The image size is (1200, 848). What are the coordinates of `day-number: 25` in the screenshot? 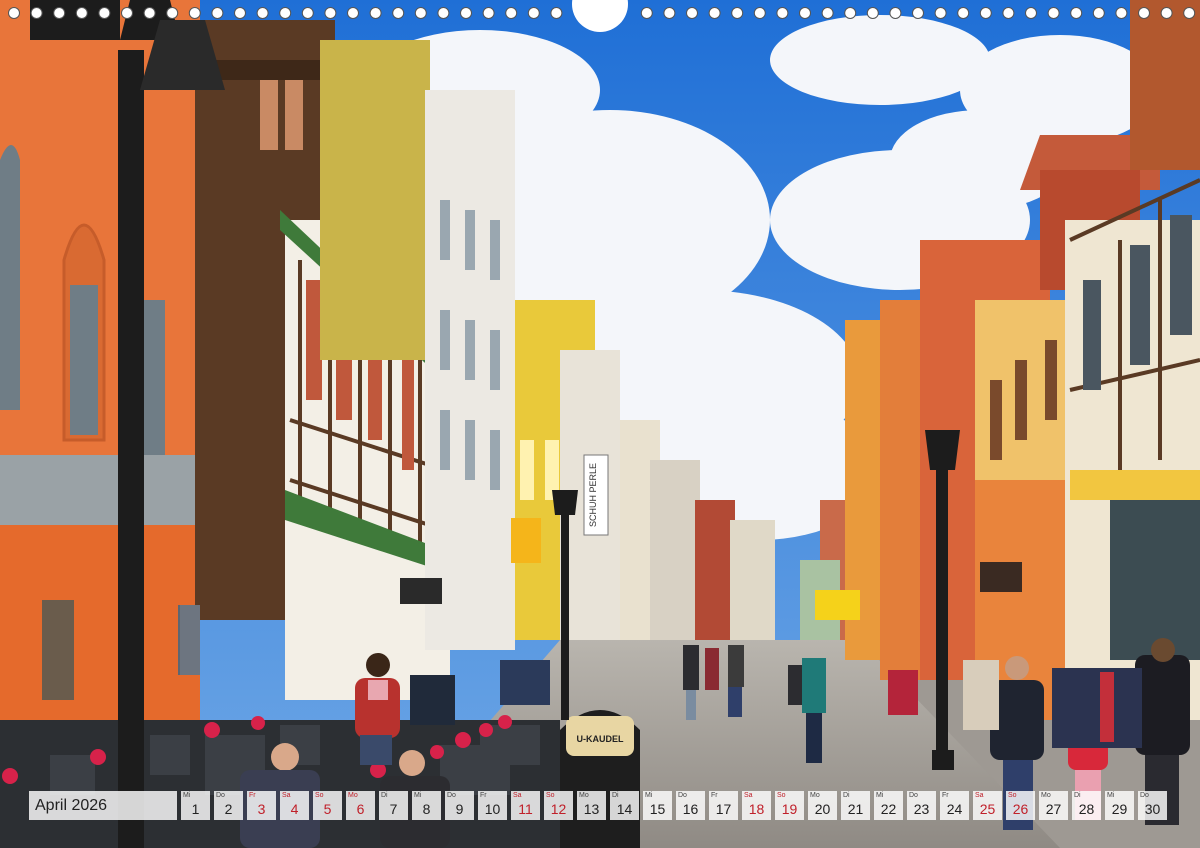 It's located at (987, 809).